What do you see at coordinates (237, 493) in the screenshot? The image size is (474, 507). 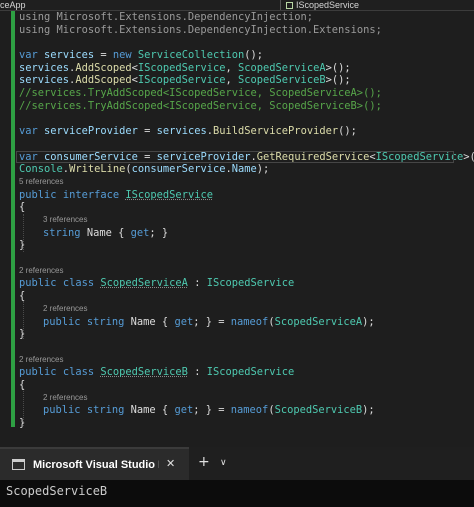 I see `console-output-area: ScopedServiceB` at bounding box center [237, 493].